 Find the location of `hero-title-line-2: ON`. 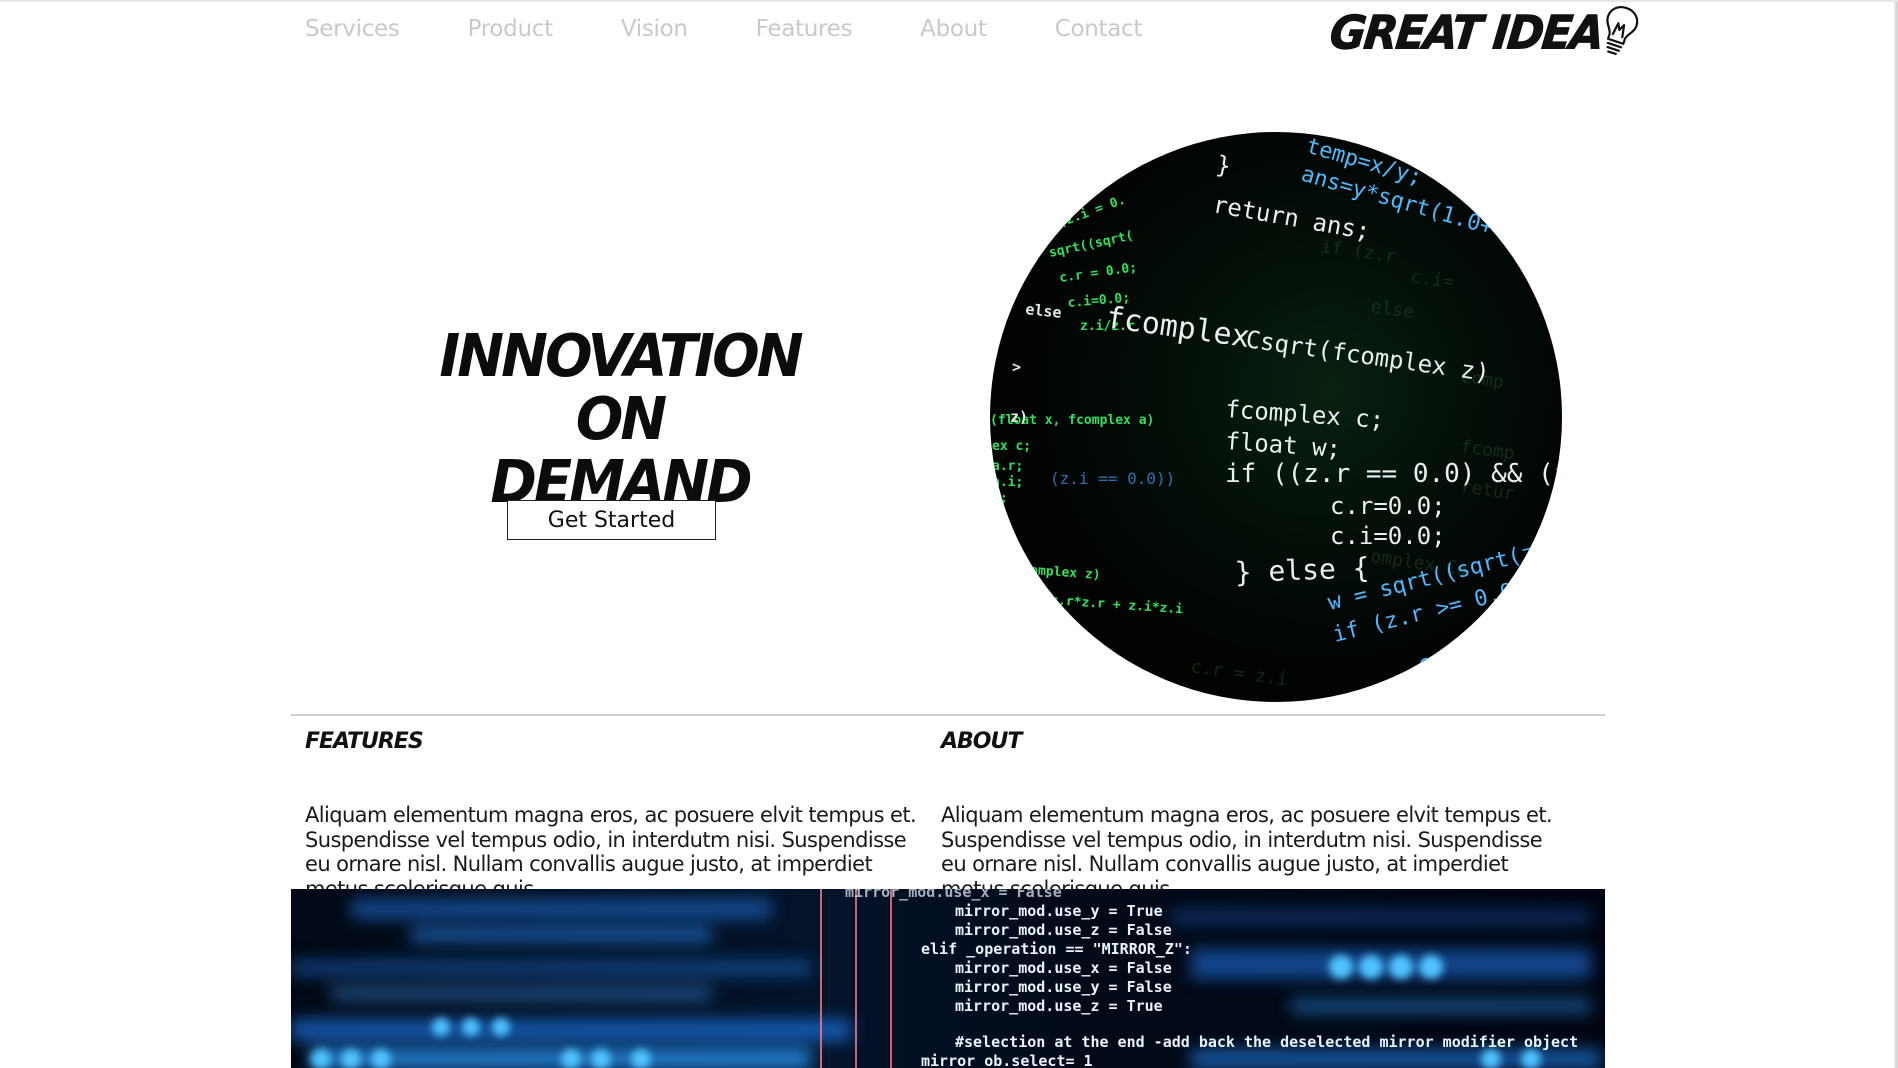

hero-title-line-2: ON is located at coordinates (621, 419).